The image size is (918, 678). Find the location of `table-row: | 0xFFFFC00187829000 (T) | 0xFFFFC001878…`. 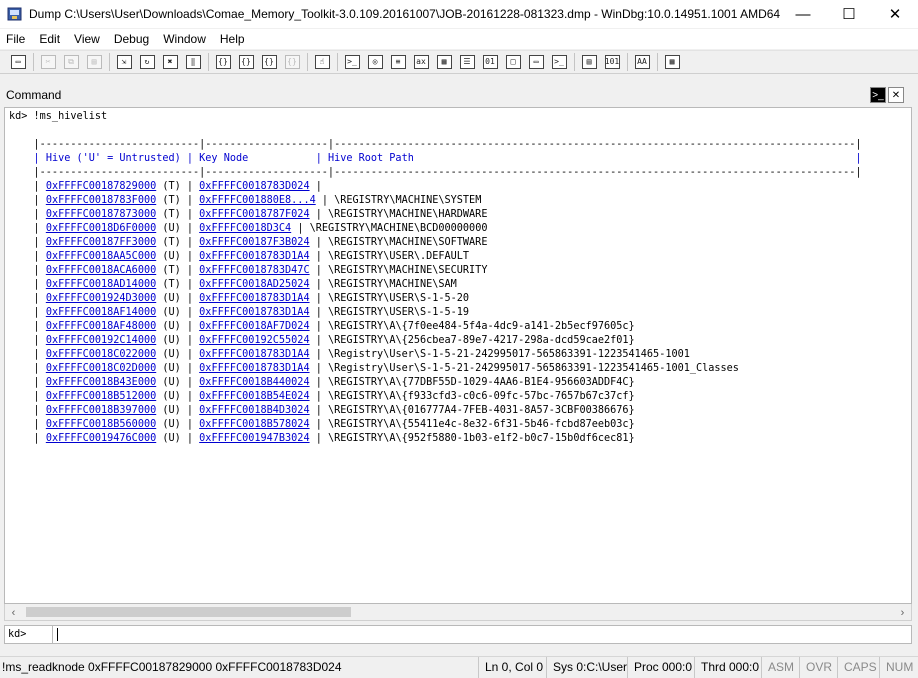

table-row: | 0xFFFFC00187829000 (T) | 0xFFFFC001878… is located at coordinates (168, 186).